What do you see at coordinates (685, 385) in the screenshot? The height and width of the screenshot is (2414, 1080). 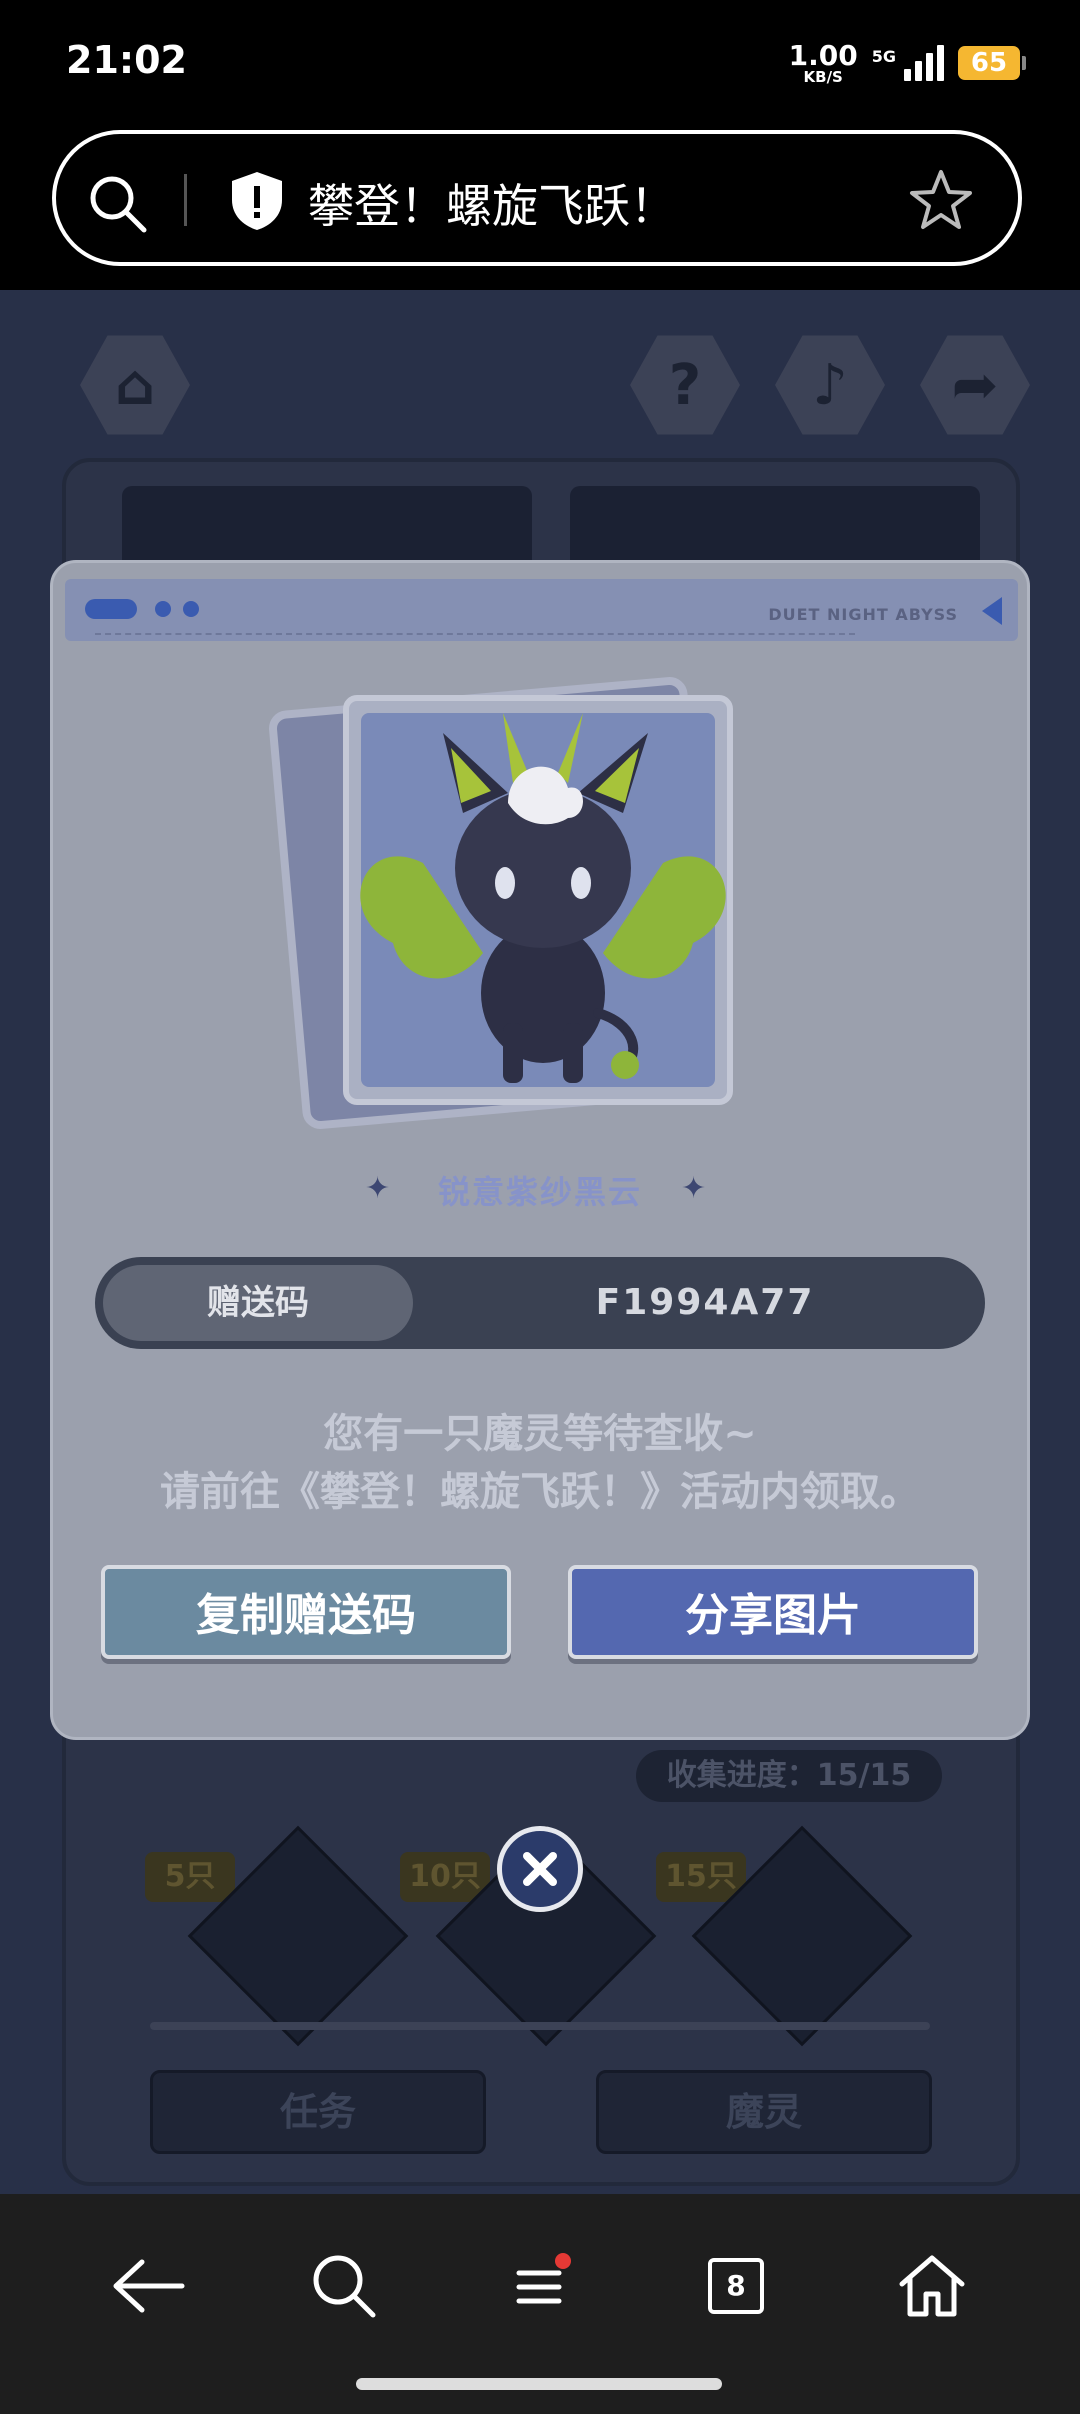 I see `help-icon: ?` at bounding box center [685, 385].